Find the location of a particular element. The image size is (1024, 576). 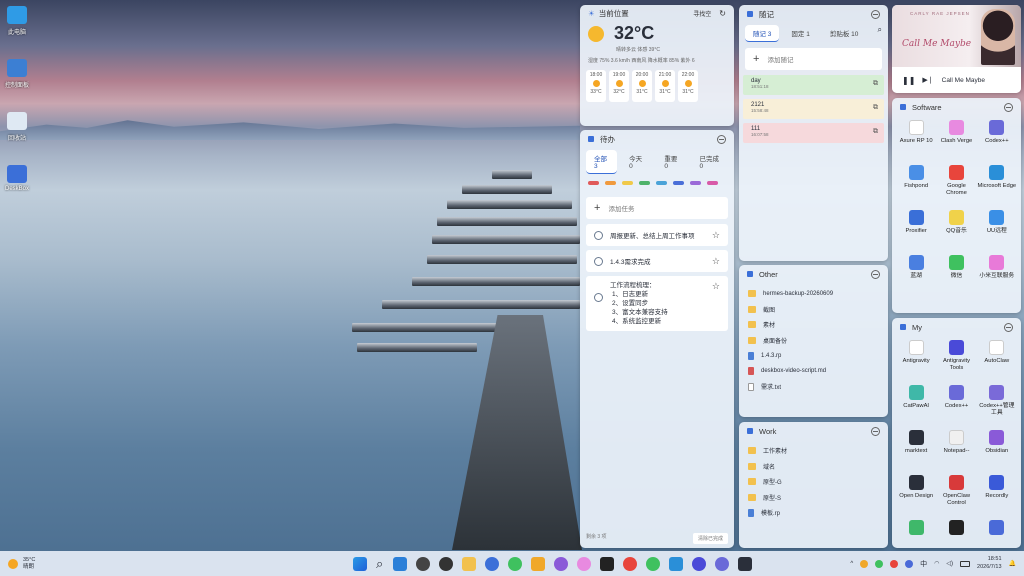

app-tile: 微信 is located at coordinates (956, 273).